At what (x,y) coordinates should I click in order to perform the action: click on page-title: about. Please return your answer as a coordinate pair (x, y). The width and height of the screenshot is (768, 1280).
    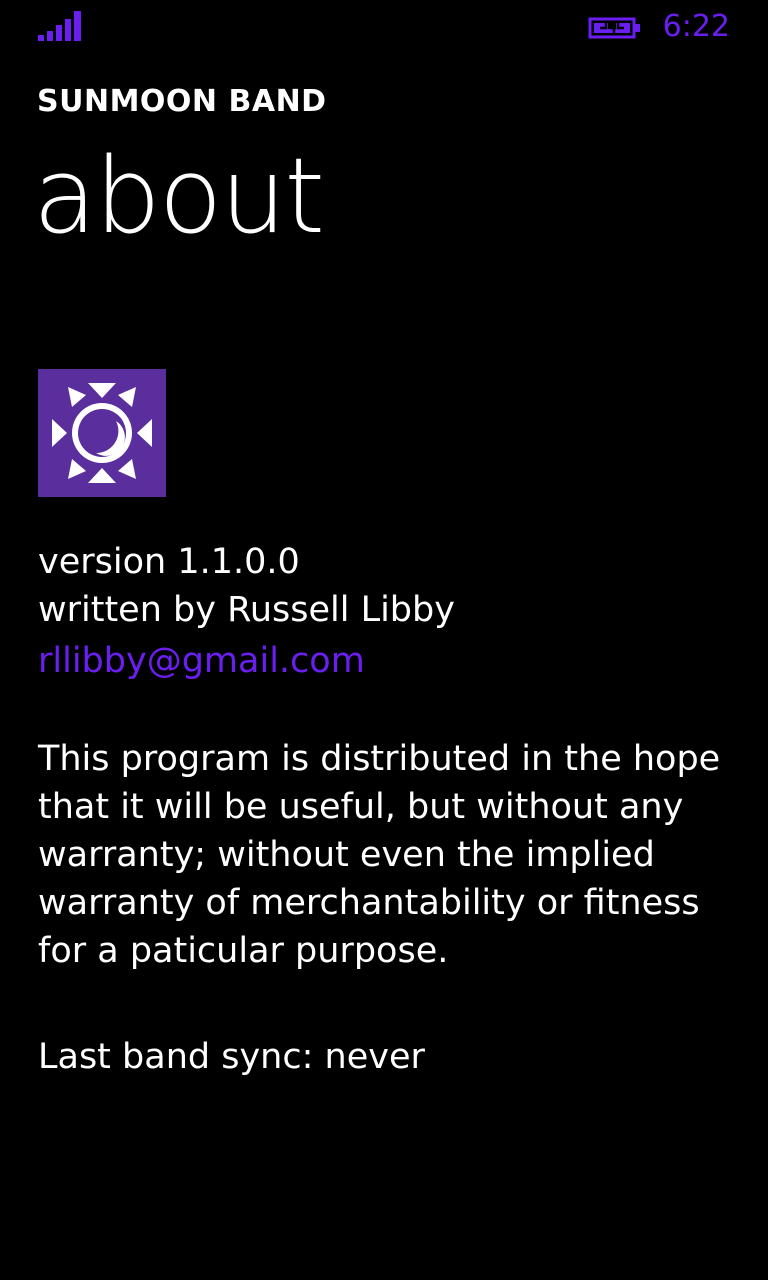
    Looking at the image, I should click on (179, 196).